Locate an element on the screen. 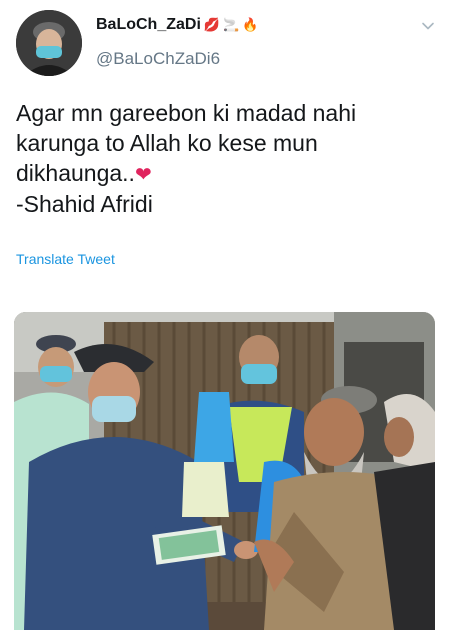 This screenshot has height=630, width=450. translate-tweet-link: Translate Tweet is located at coordinates (65, 259).